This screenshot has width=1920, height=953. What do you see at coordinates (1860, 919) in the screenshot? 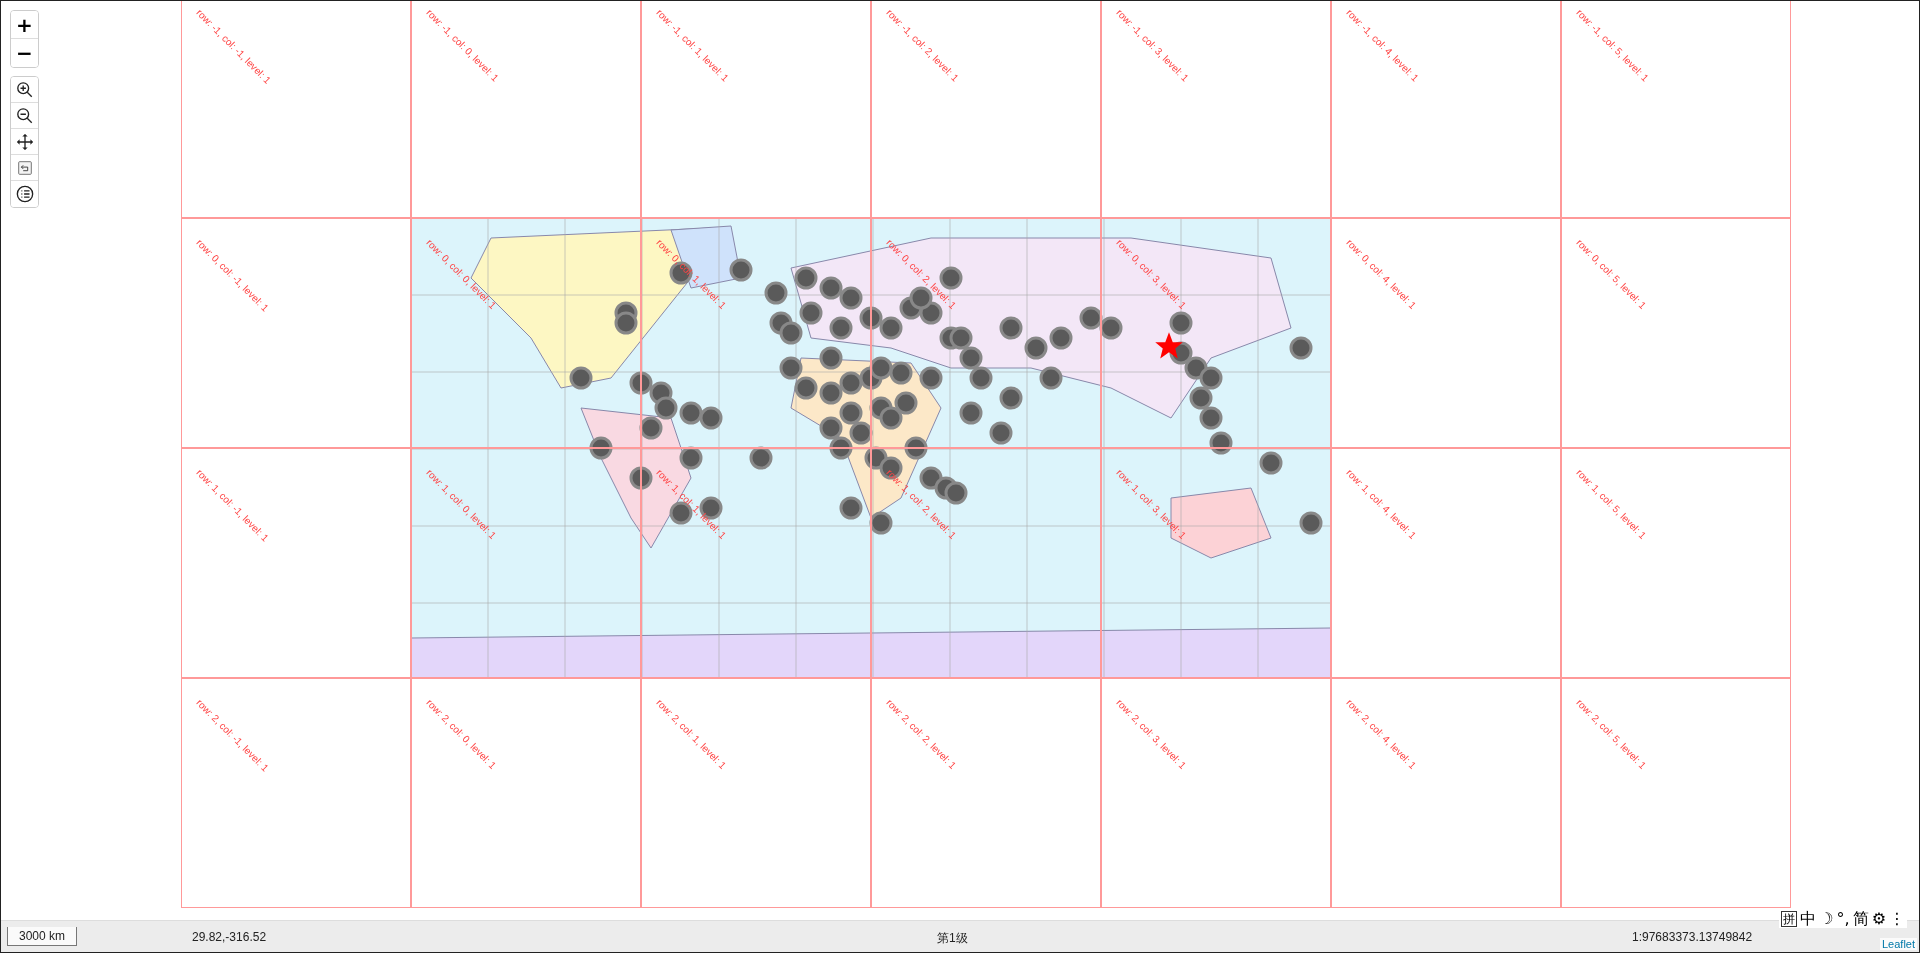
I see `ime-button: 简` at bounding box center [1860, 919].